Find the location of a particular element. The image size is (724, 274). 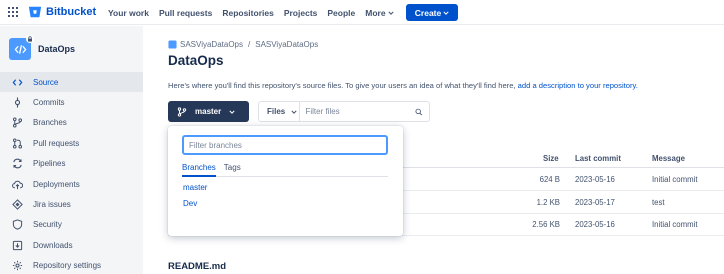

sidebar-item-commits: Commits is located at coordinates (71, 102).